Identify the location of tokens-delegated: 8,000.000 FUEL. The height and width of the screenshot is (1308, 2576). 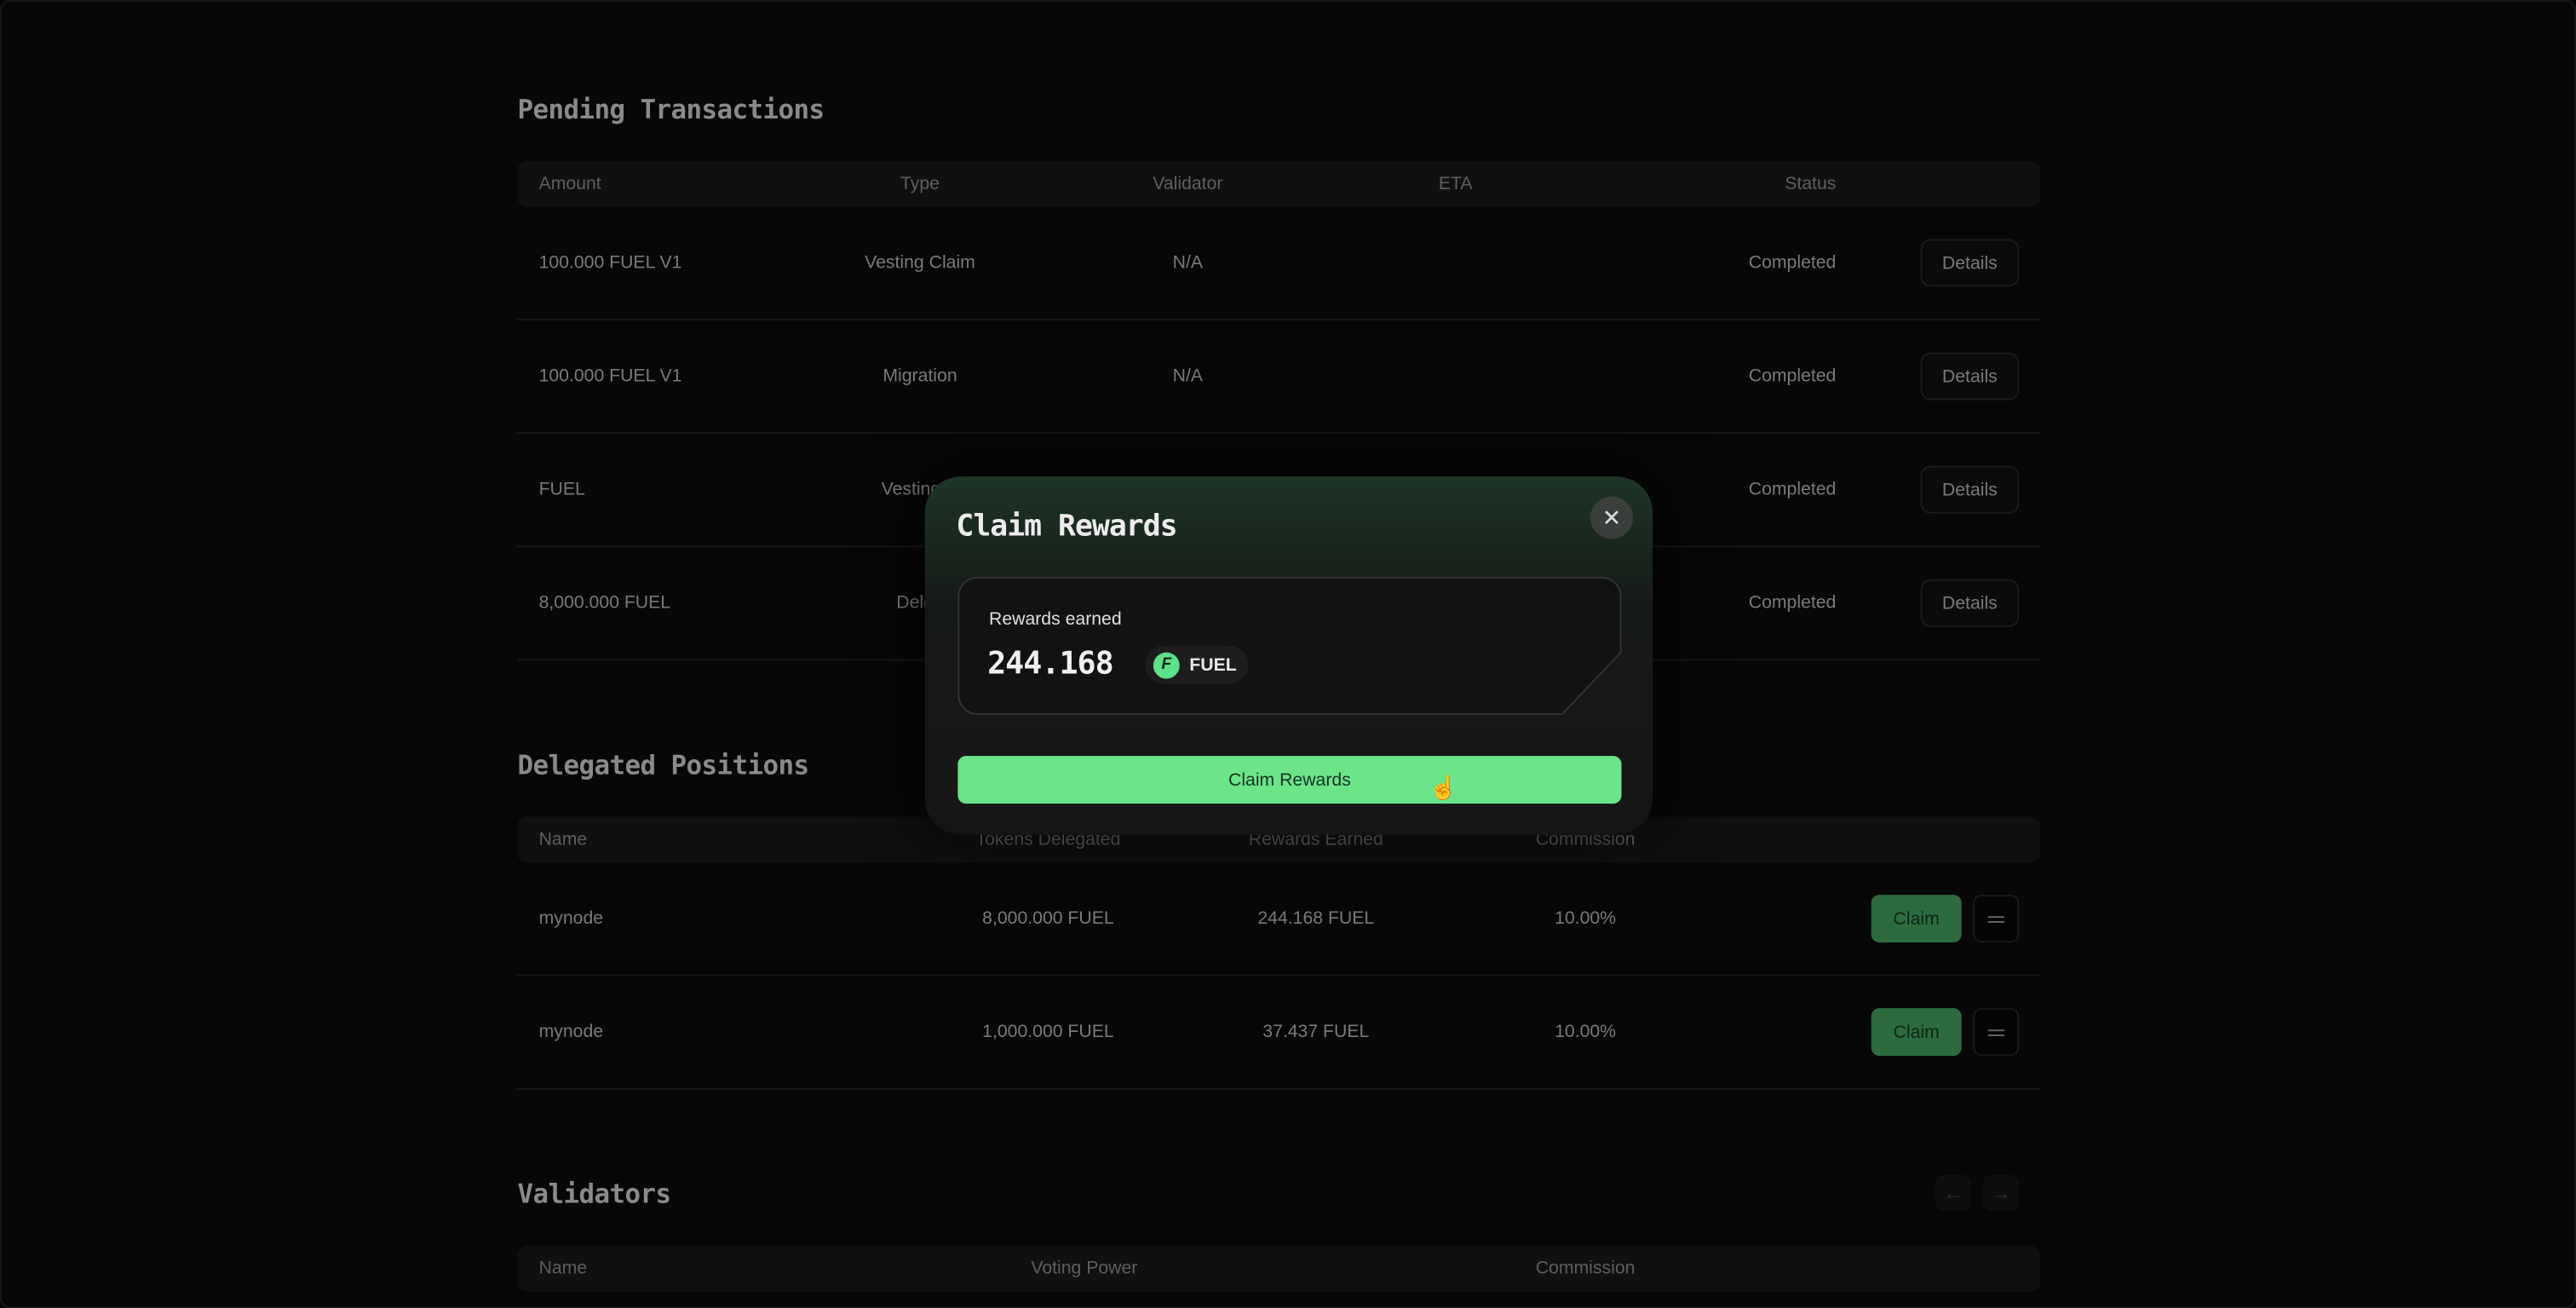
(1048, 918).